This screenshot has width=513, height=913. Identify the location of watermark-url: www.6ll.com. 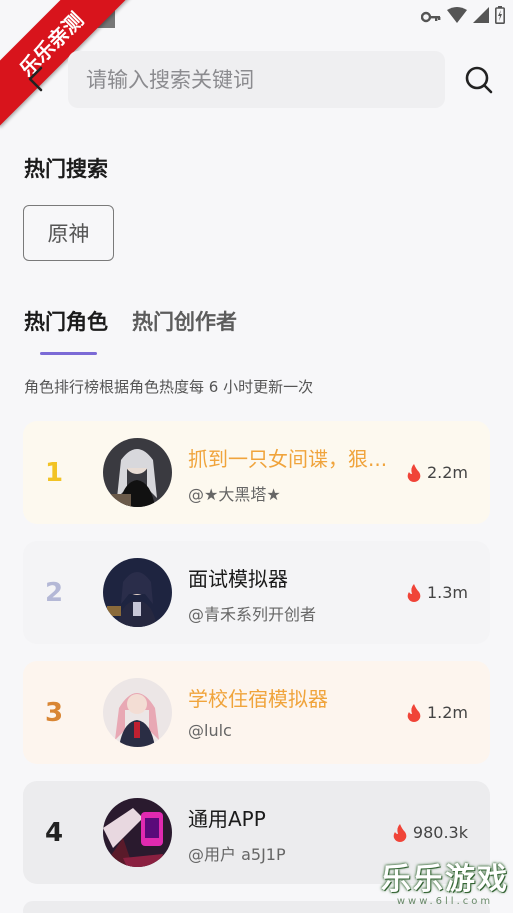
(445, 901).